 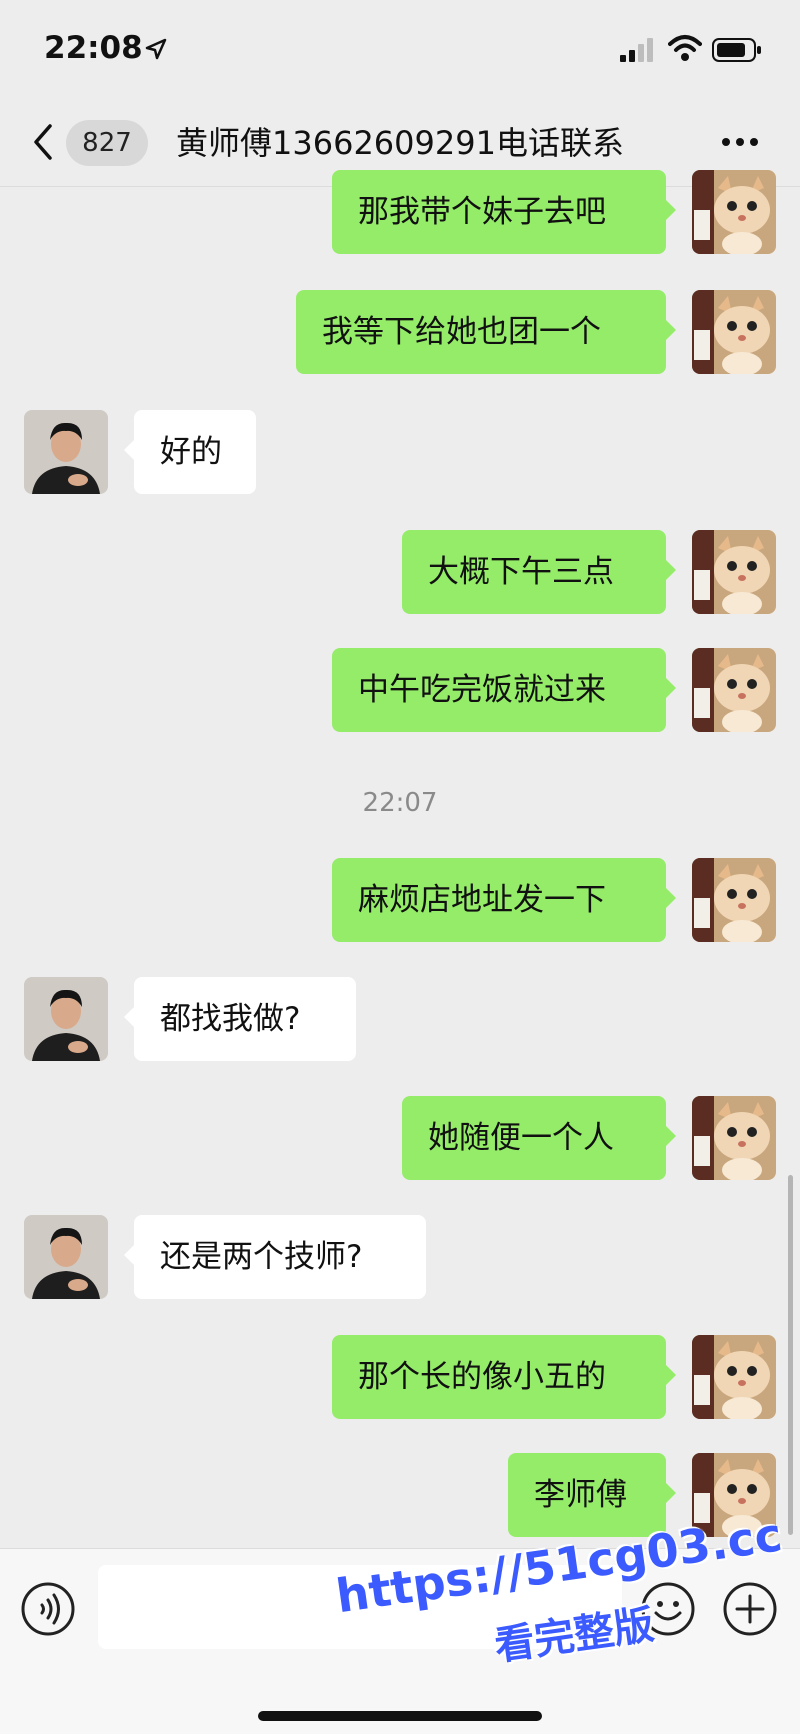 I want to click on wifi-icon, so click(x=685, y=48).